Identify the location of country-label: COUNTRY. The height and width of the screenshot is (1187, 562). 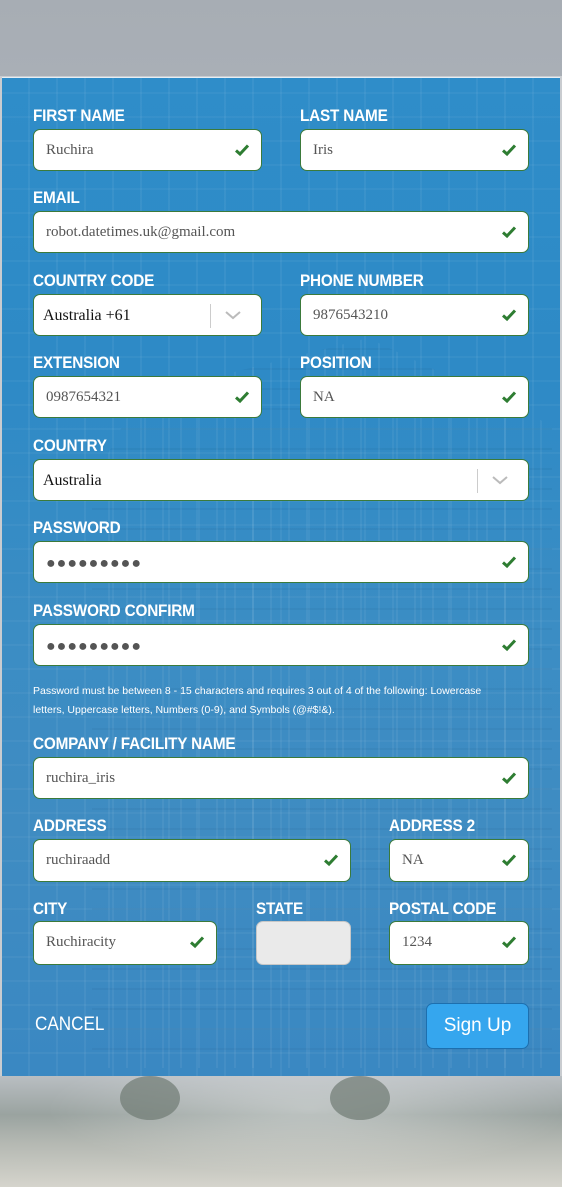
(70, 445).